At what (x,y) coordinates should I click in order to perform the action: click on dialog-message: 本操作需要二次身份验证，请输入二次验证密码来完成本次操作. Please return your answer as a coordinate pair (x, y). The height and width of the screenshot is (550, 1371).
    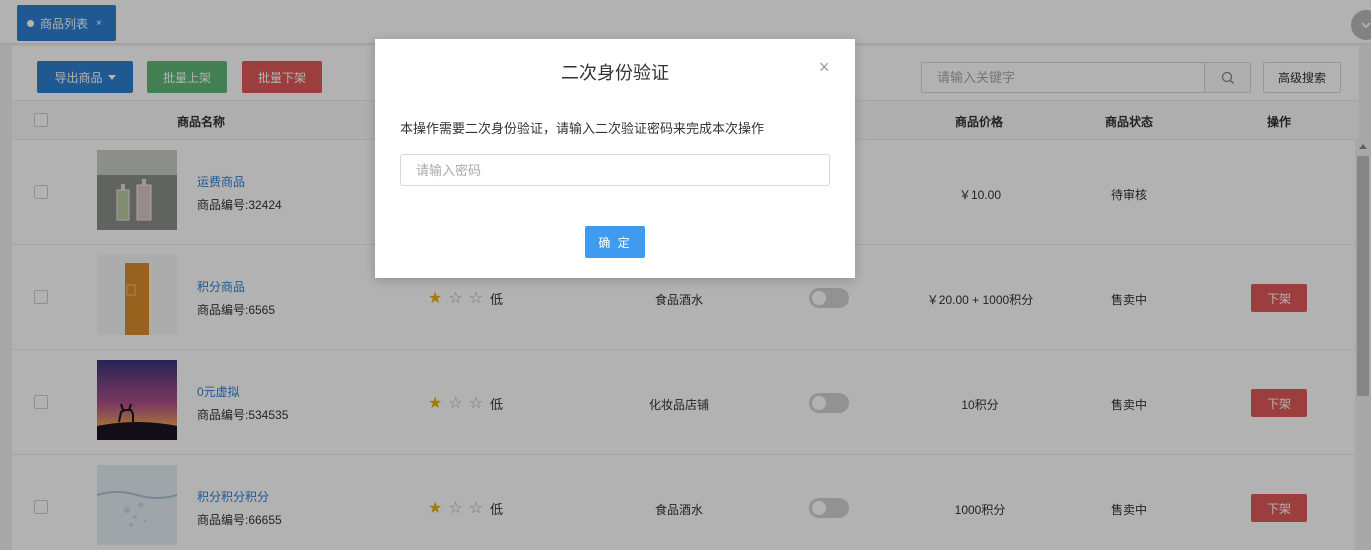
    Looking at the image, I should click on (582, 128).